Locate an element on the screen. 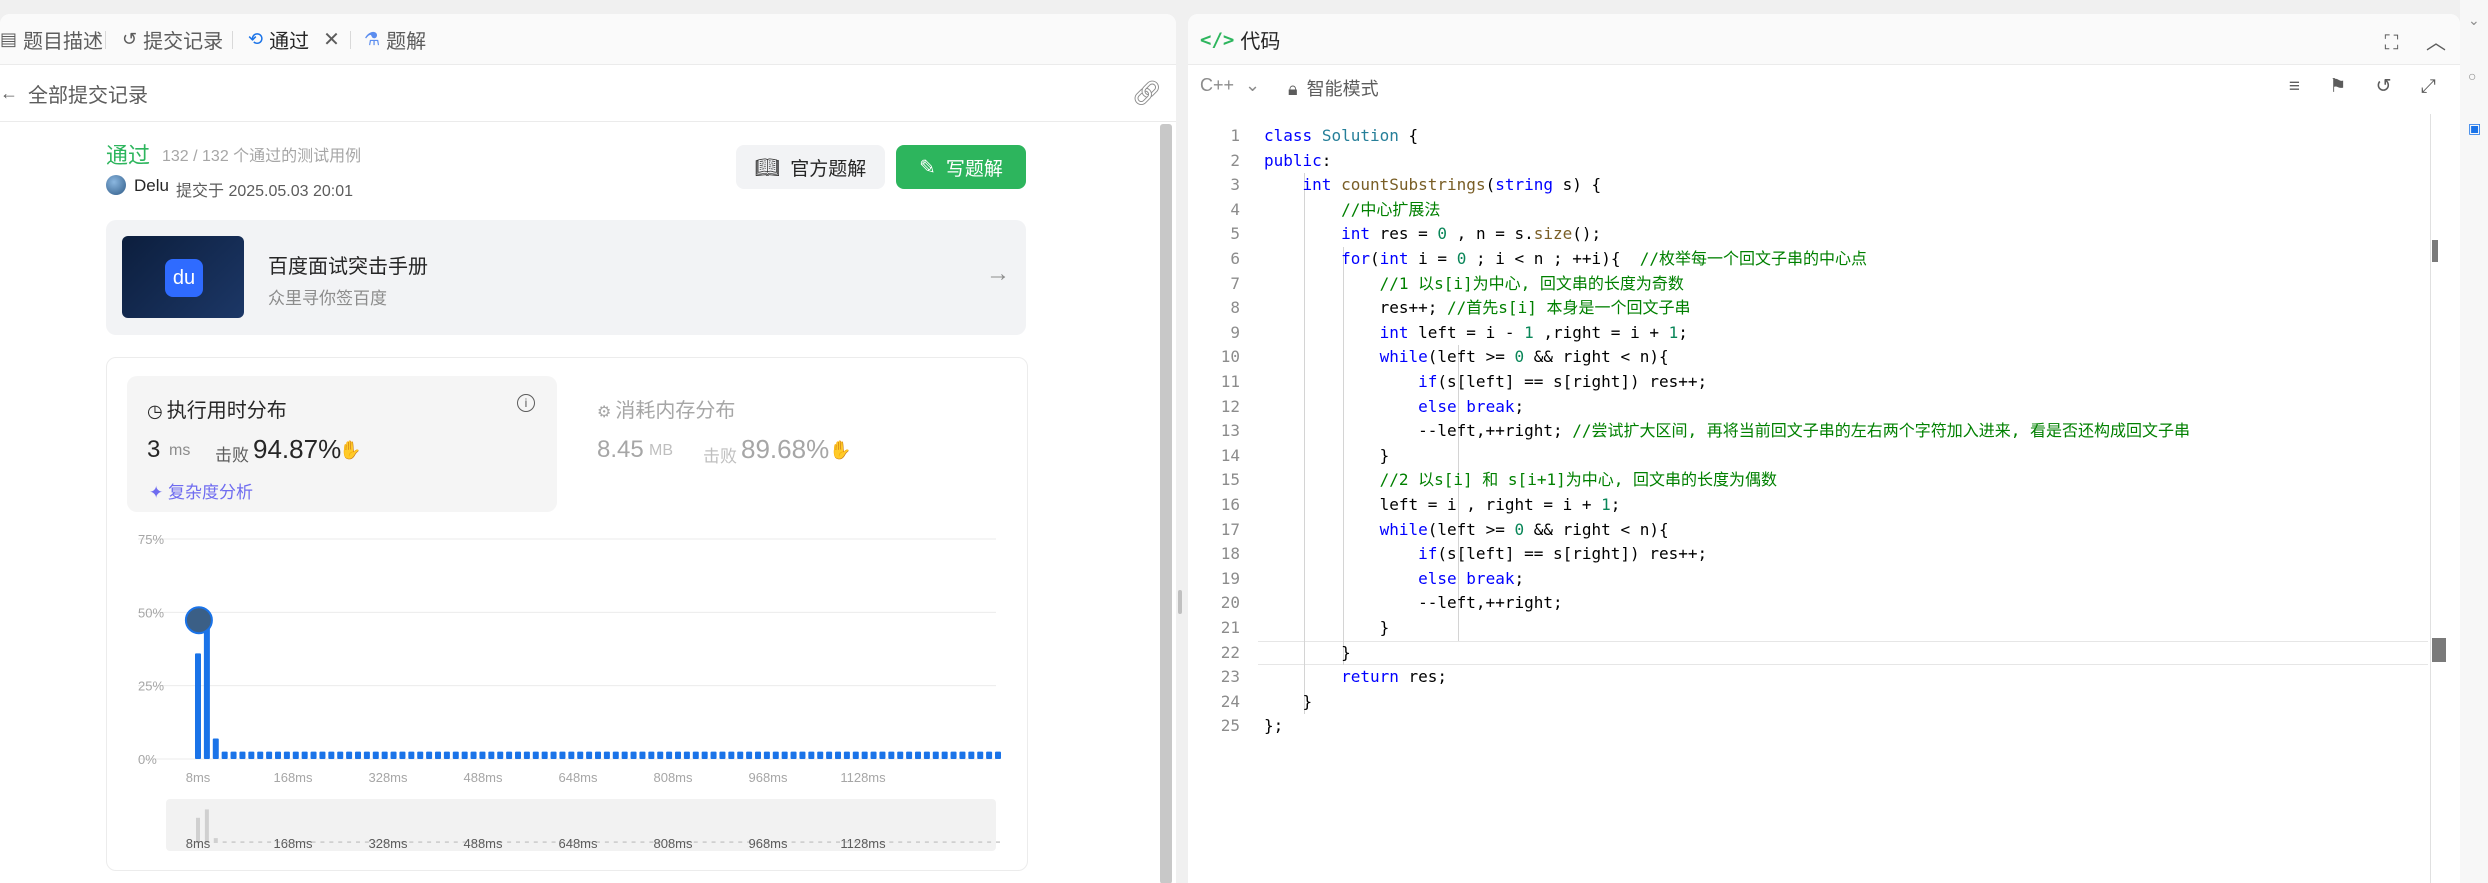  expand-icon: ⤢ is located at coordinates (2434, 86).